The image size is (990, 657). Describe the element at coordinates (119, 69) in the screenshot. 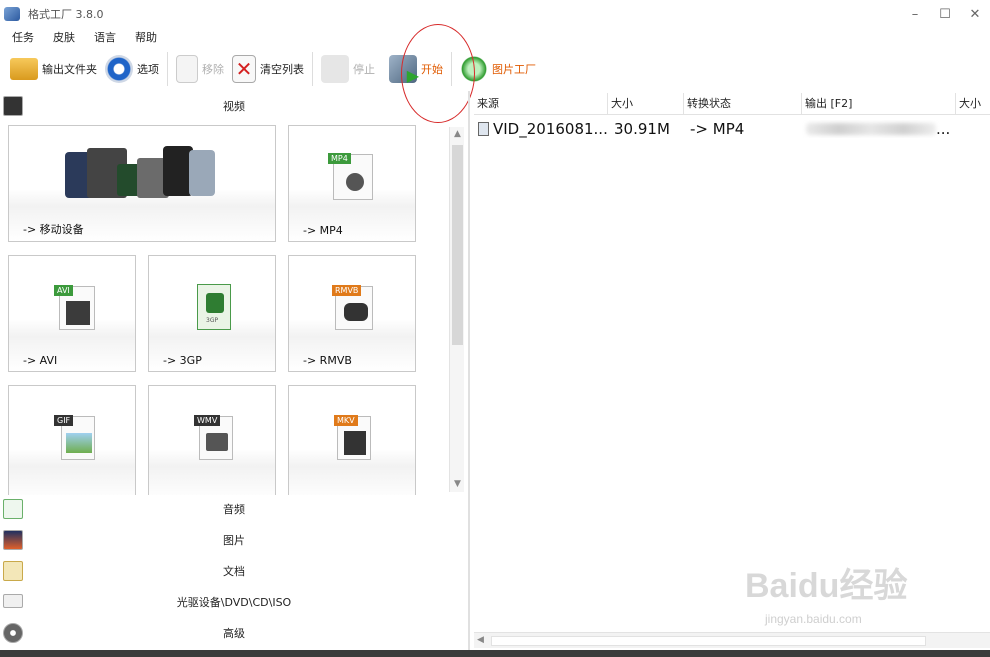

I see `options-gear-icon` at that location.